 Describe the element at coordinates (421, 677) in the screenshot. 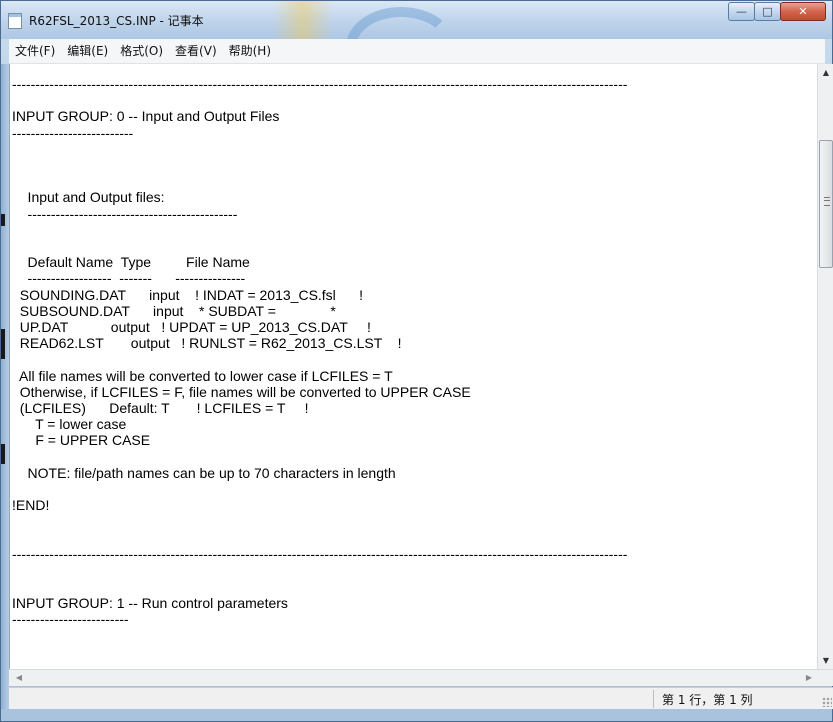

I see `horizontal-scrollbar: ◀ ▶` at that location.